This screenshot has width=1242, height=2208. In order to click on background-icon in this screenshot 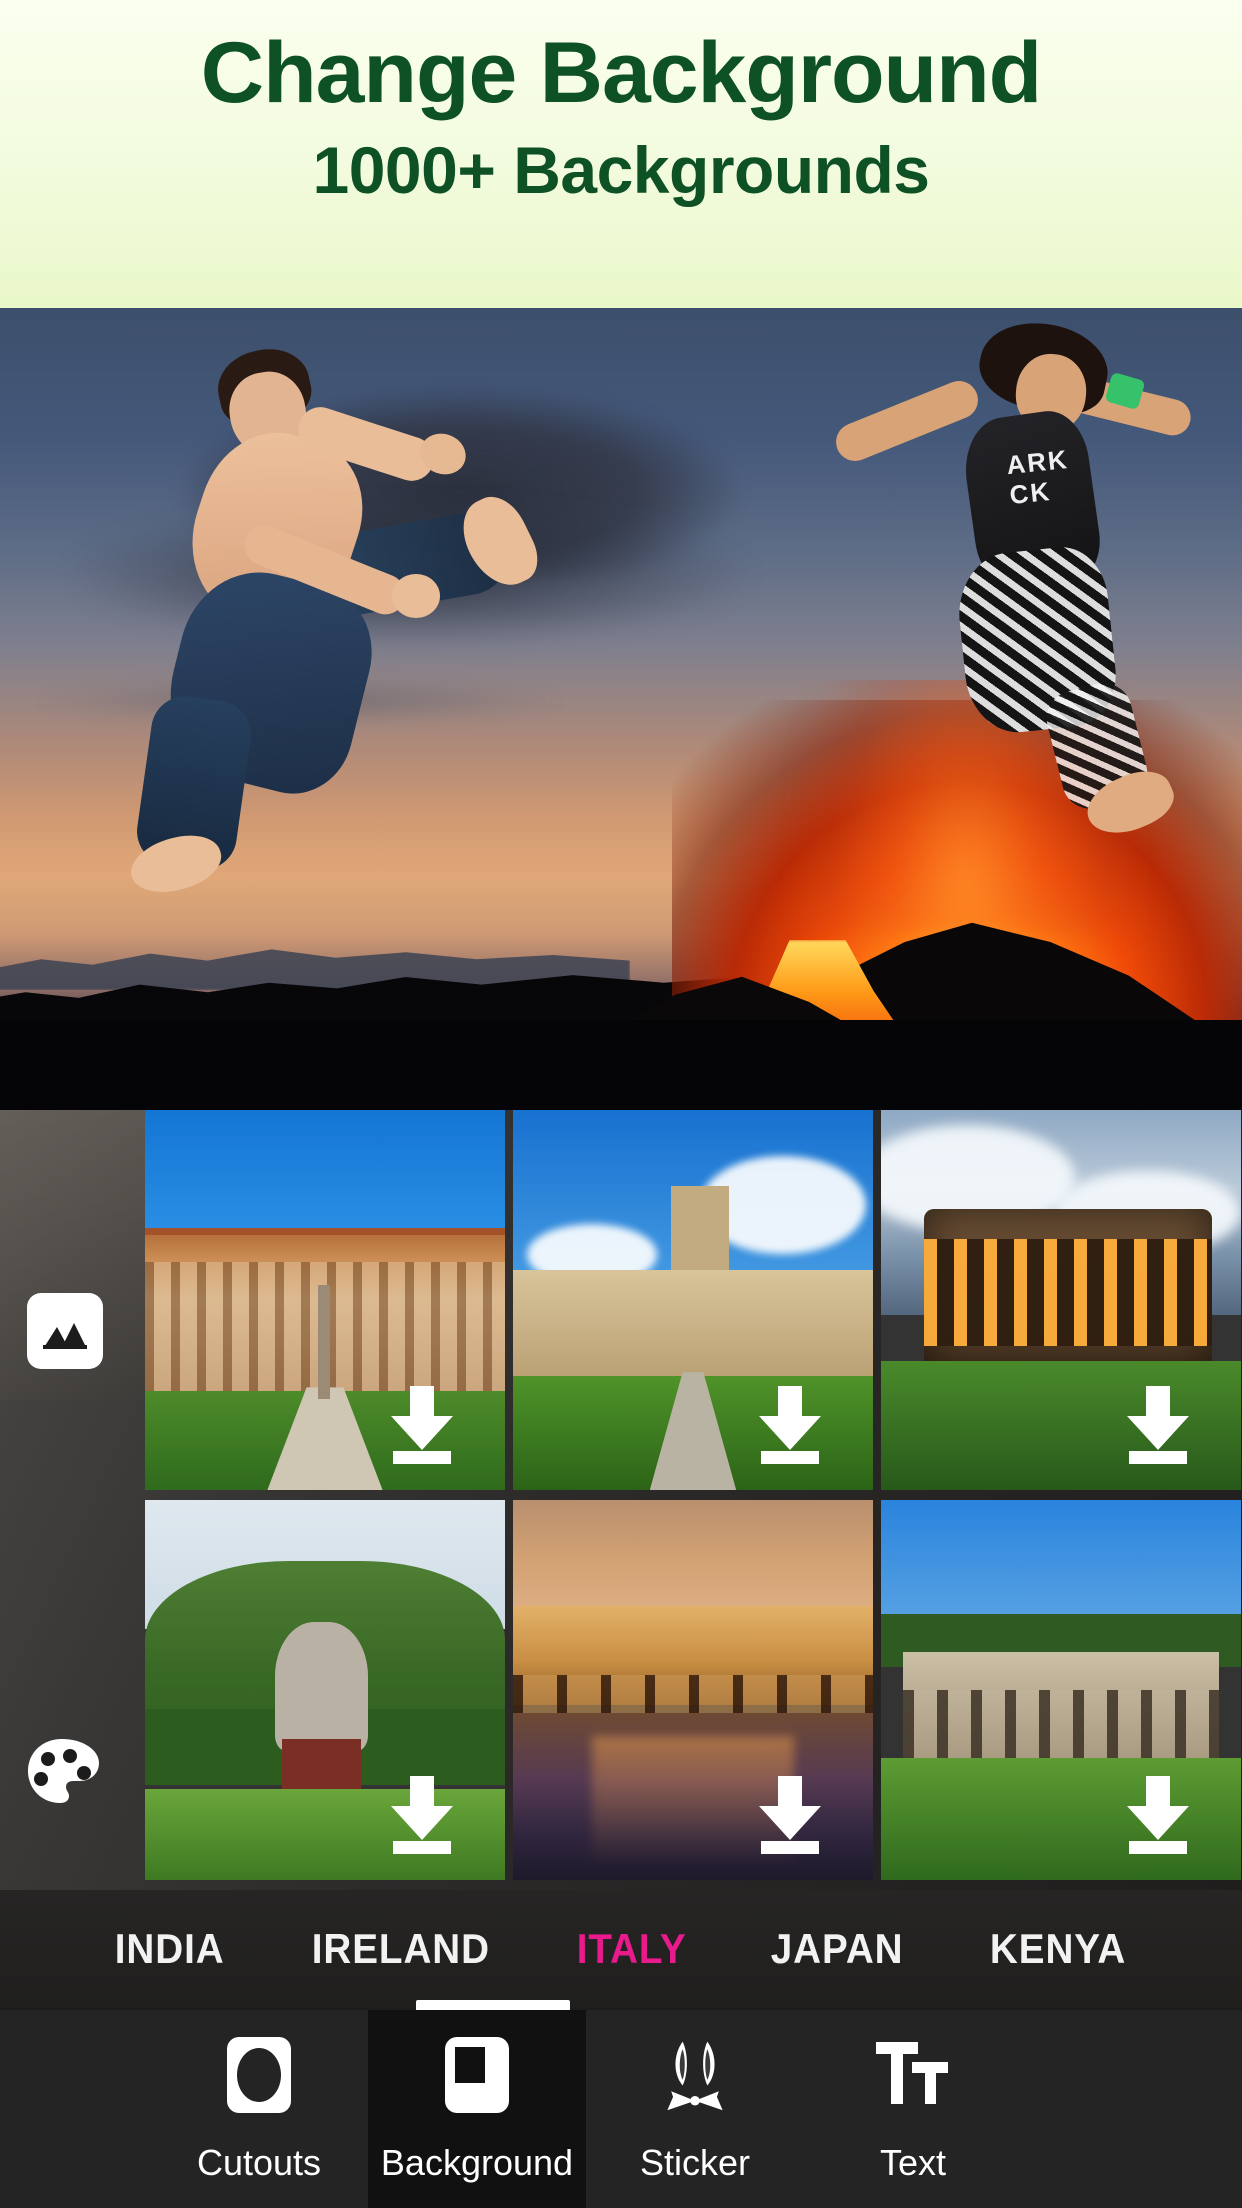, I will do `click(477, 2075)`.